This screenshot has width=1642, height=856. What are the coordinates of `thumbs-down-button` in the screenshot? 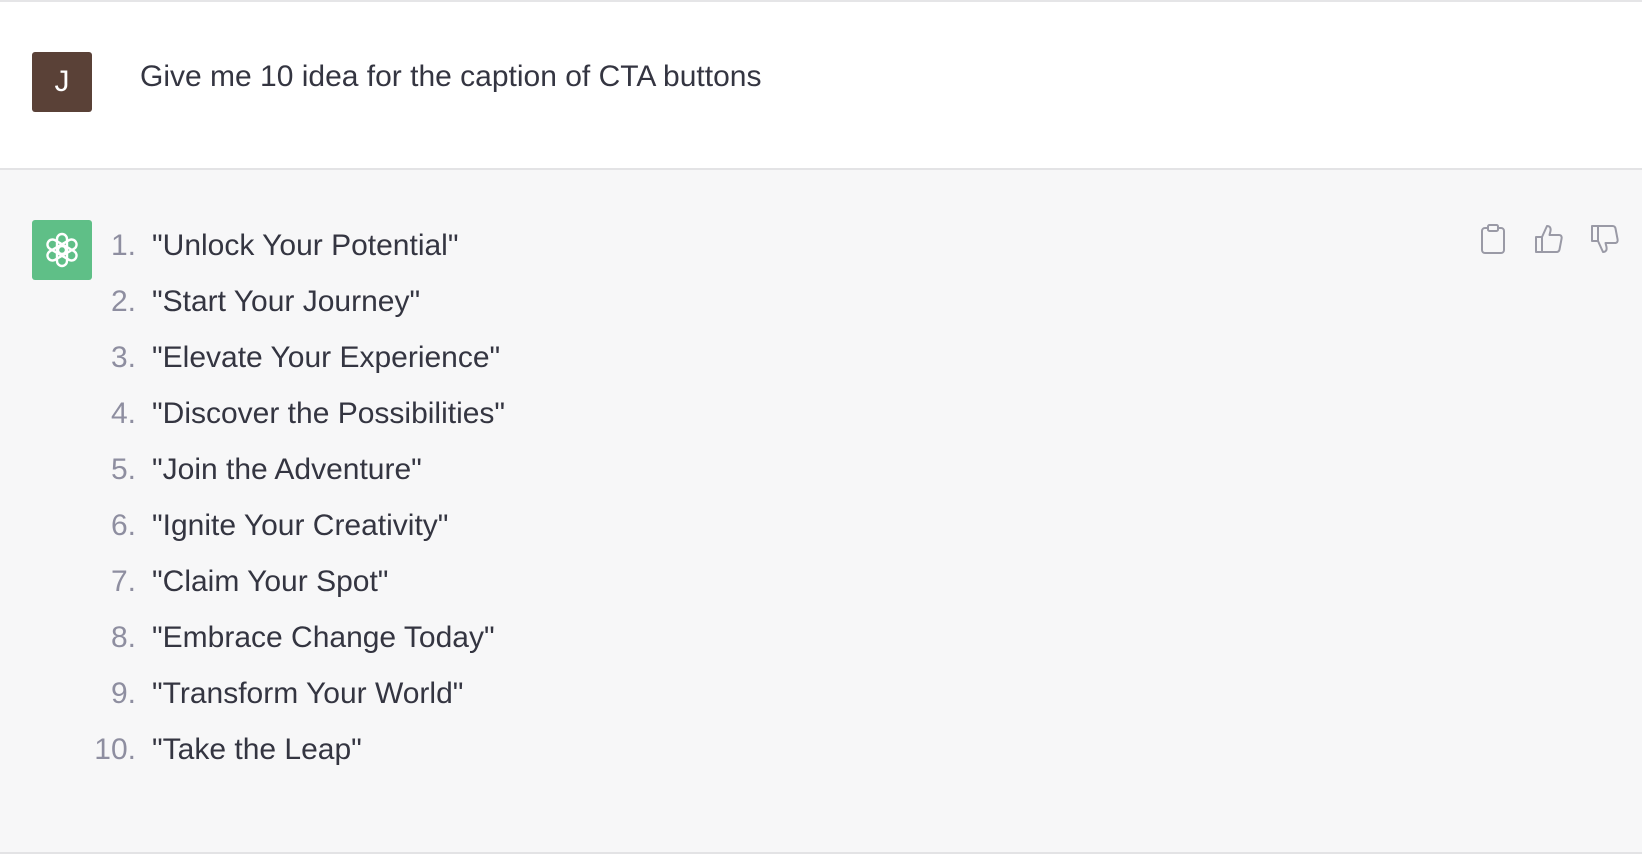 It's located at (1605, 239).